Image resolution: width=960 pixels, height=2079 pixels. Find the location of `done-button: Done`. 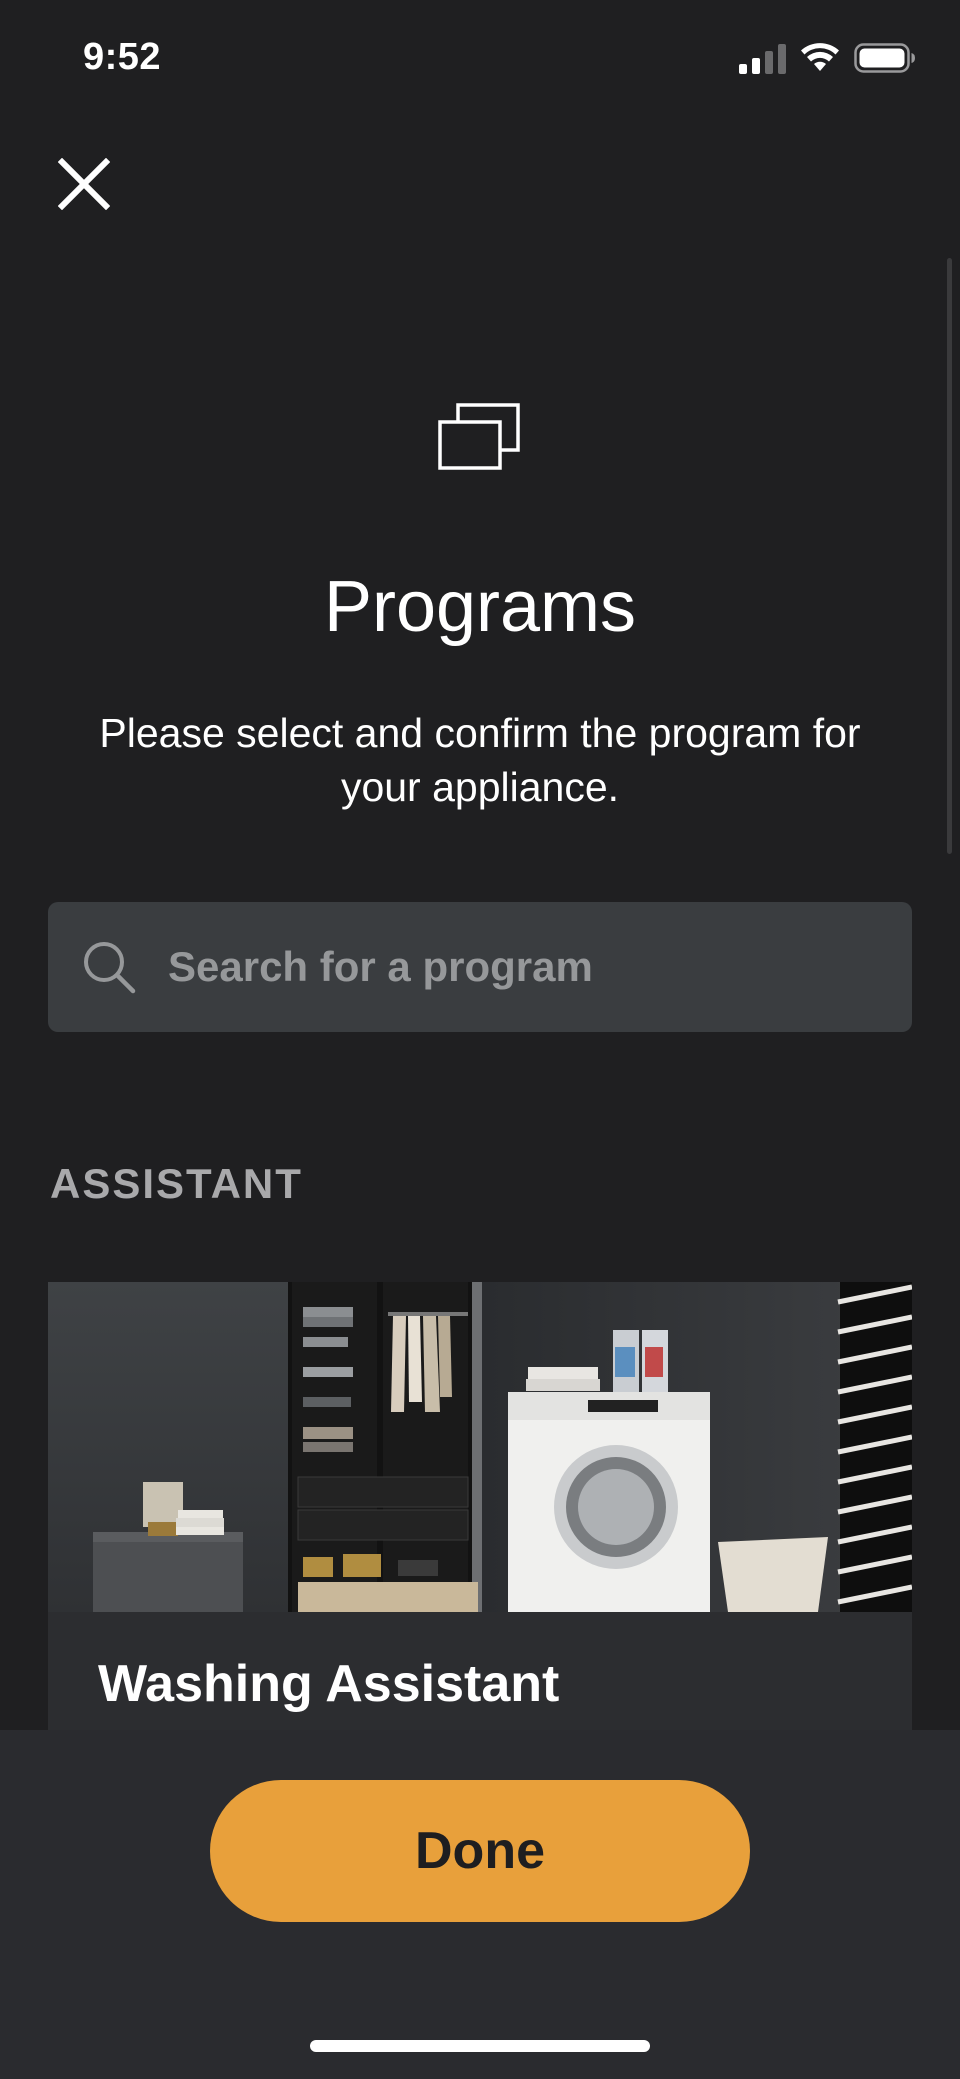

done-button: Done is located at coordinates (480, 1851).